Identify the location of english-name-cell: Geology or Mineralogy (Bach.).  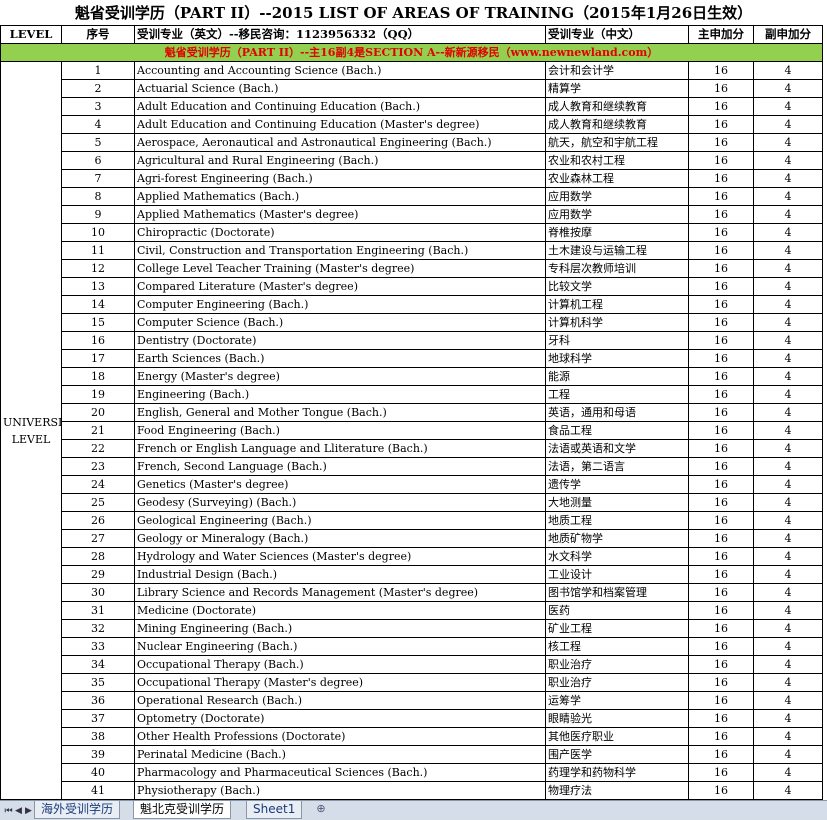
(340, 538).